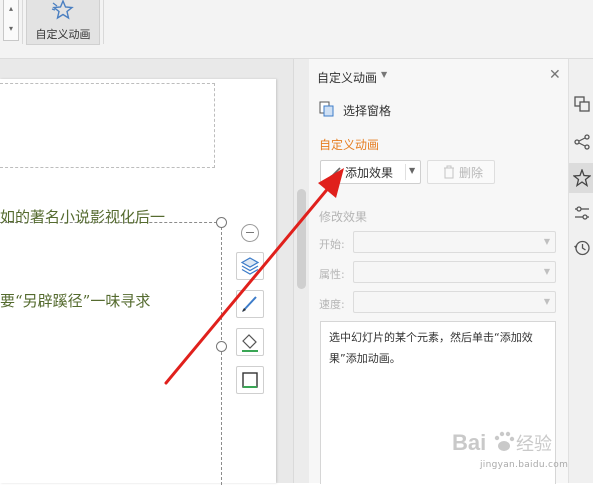  What do you see at coordinates (582, 248) in the screenshot?
I see `history-icon` at bounding box center [582, 248].